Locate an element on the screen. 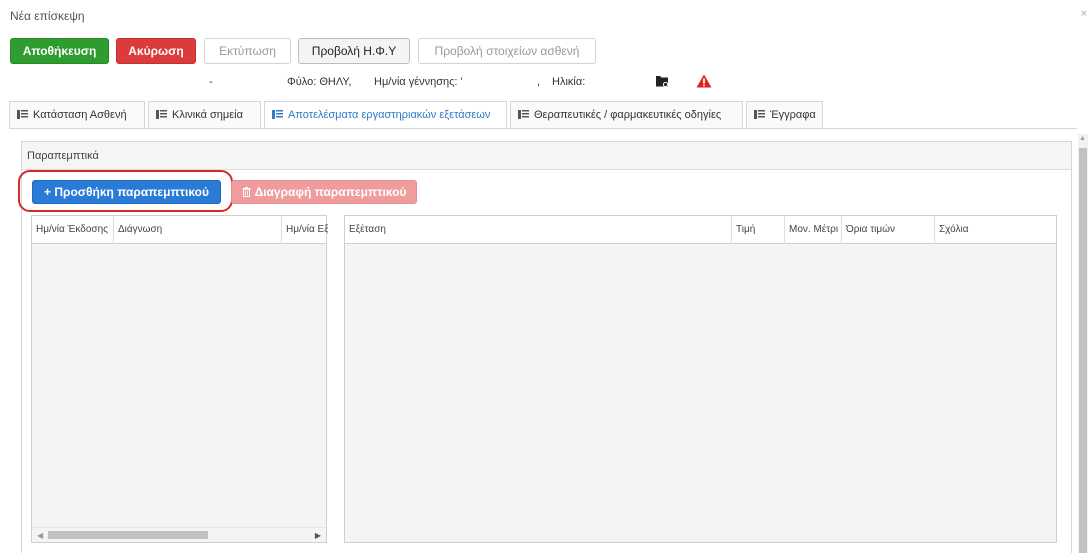 Image resolution: width=1089 pixels, height=553 pixels. tab-patient-status: Κατάσταση Ασθενή is located at coordinates (77, 114).